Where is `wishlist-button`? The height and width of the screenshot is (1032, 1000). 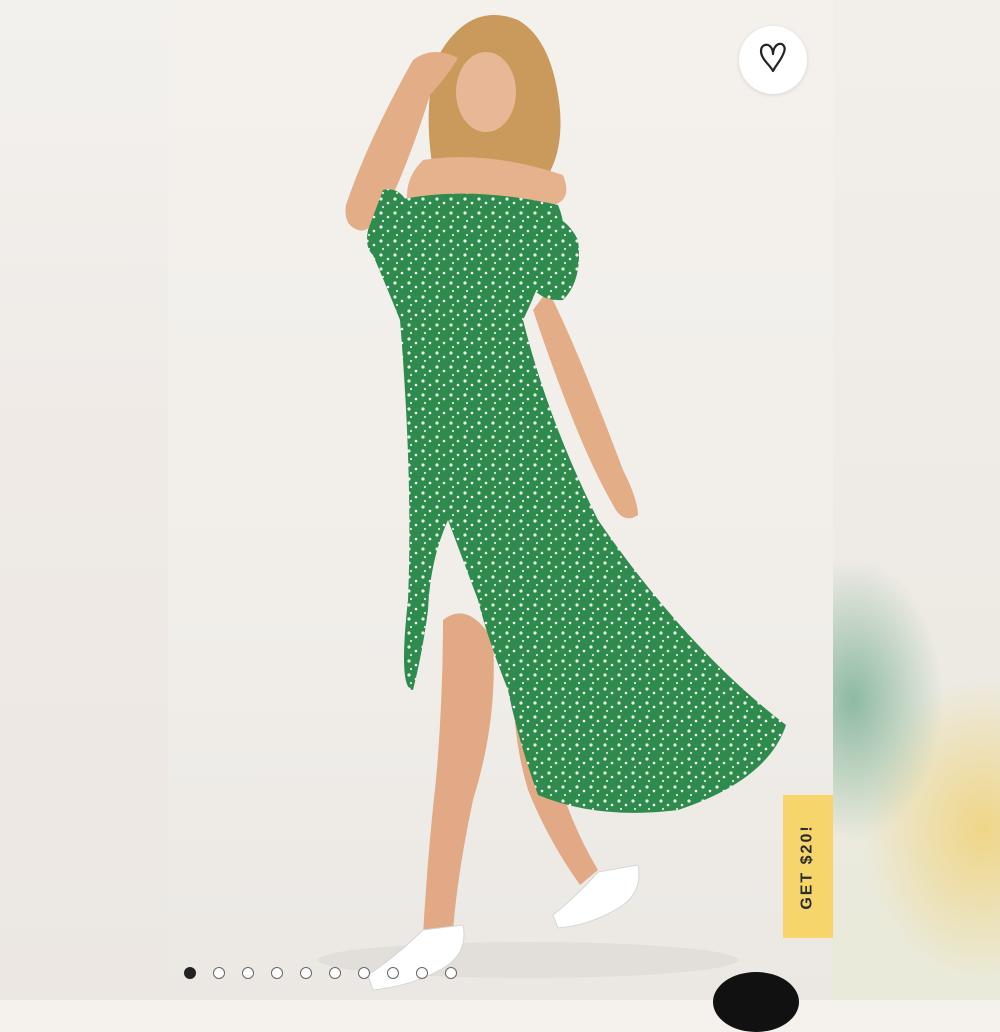
wishlist-button is located at coordinates (773, 60).